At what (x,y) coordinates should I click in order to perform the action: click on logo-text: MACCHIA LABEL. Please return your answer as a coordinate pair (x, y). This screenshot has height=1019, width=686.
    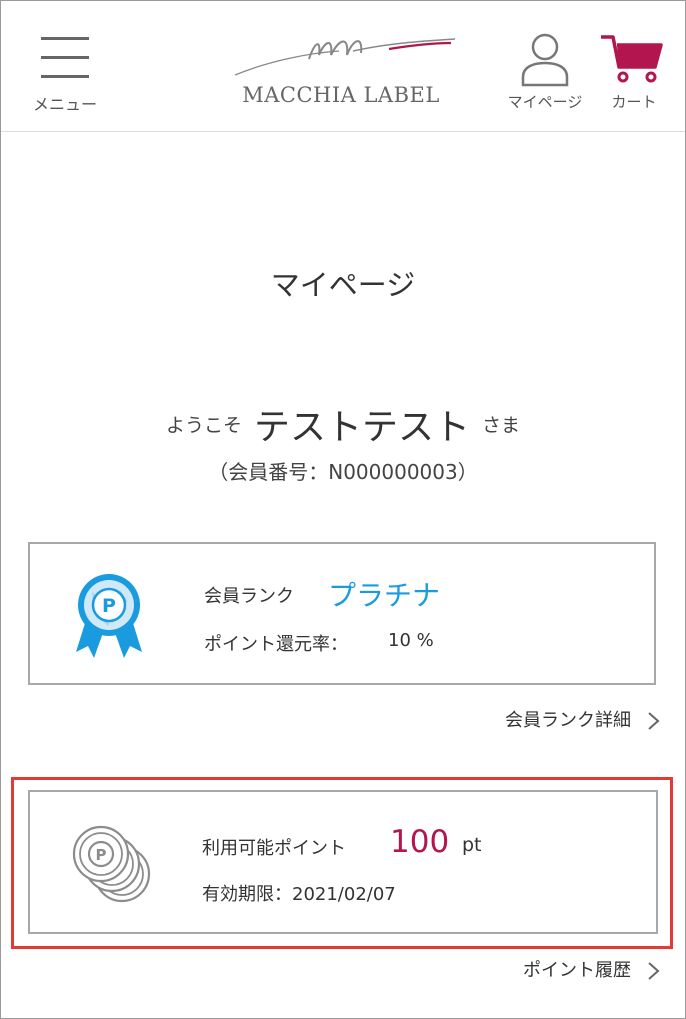
    Looking at the image, I should click on (341, 95).